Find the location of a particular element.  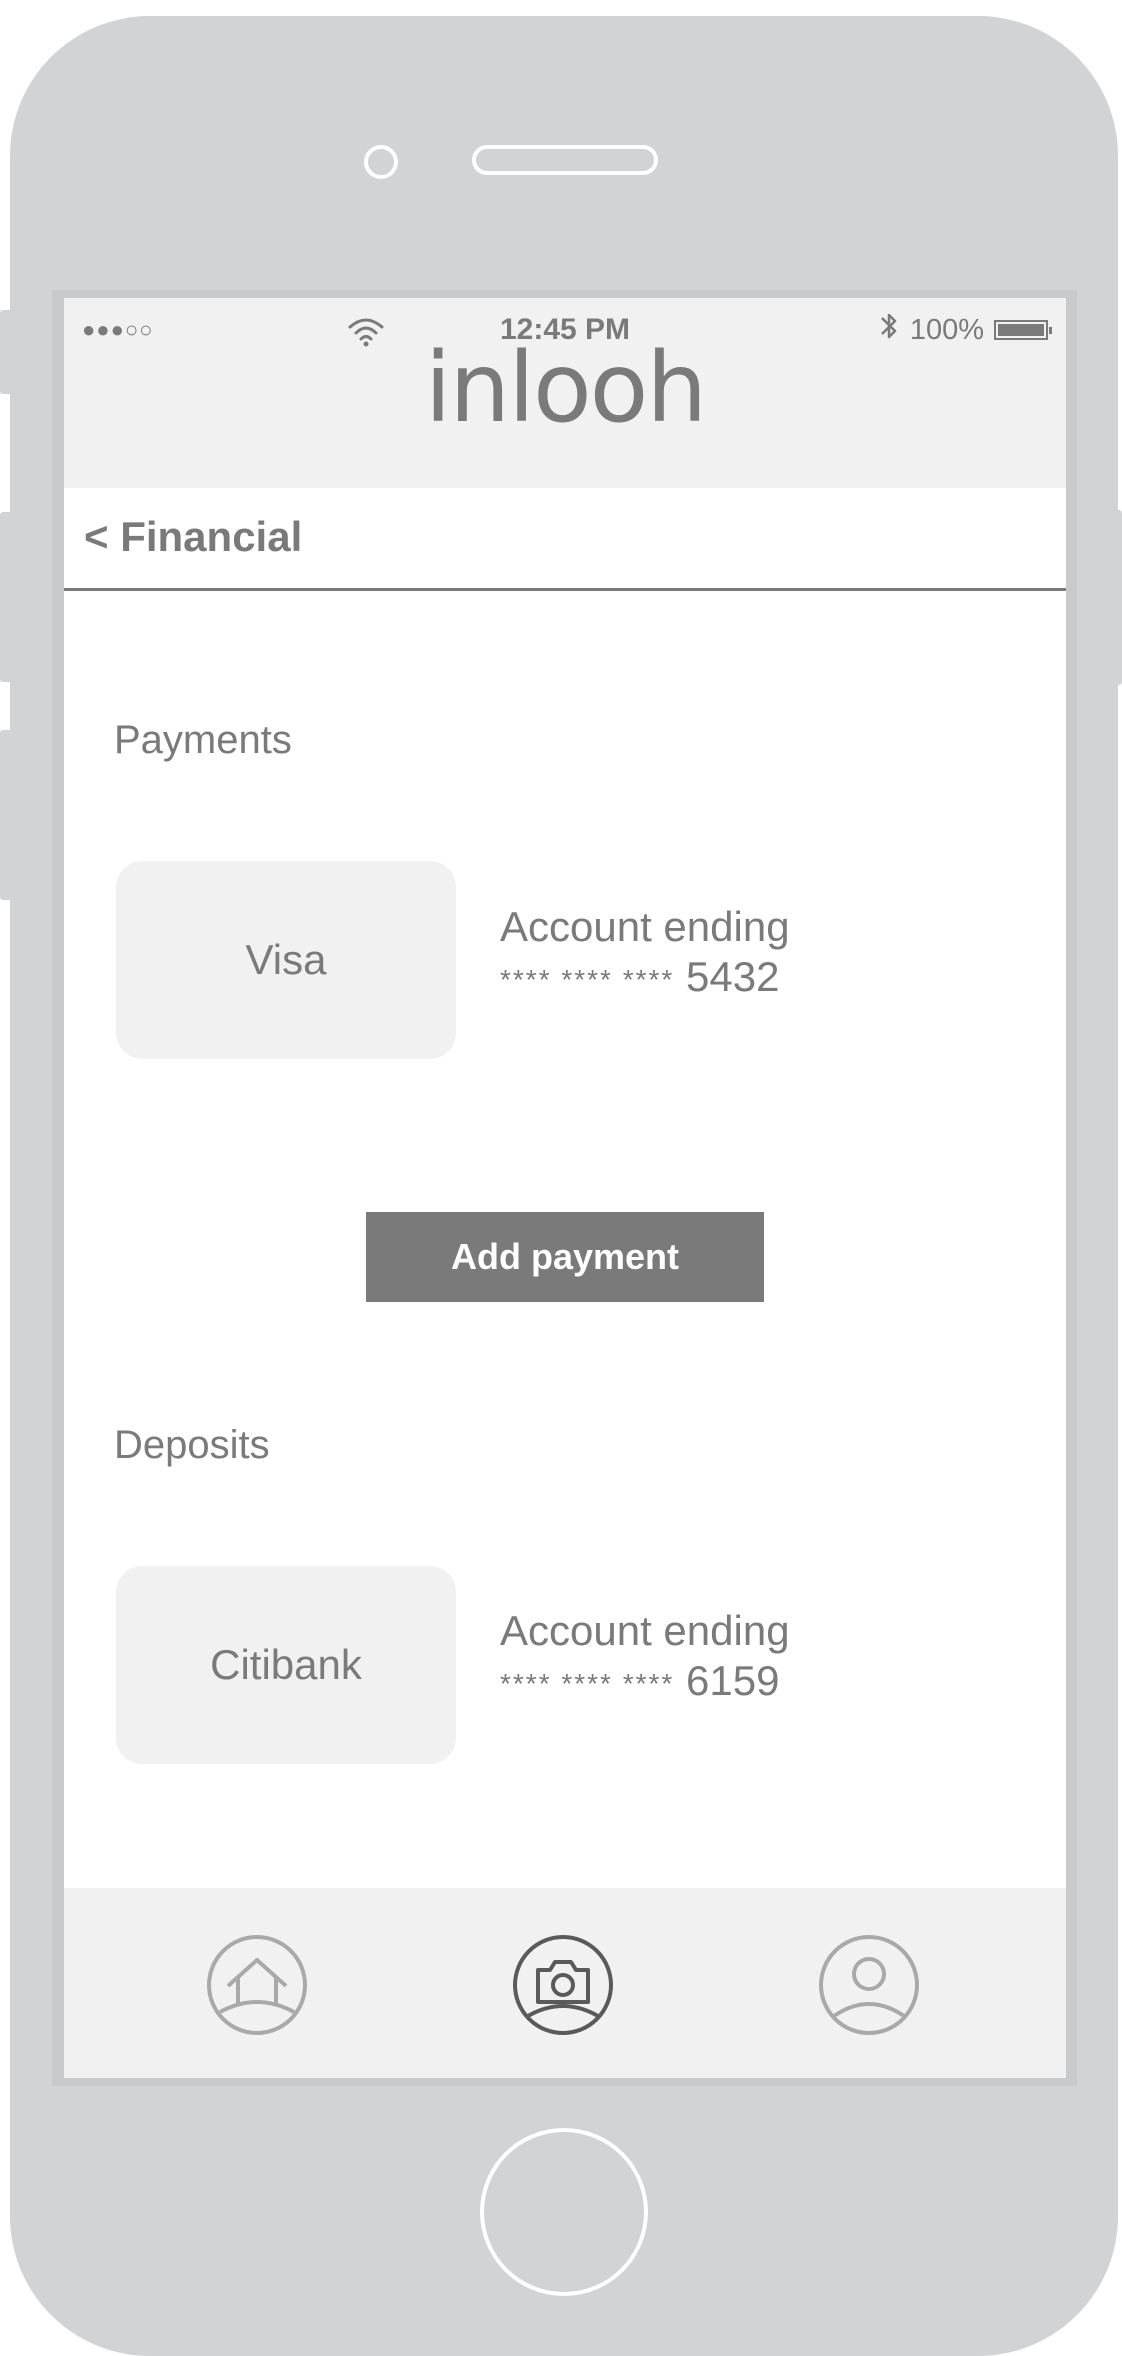

deposit-account-info: Account ending **** **** **** 6159 is located at coordinates (645, 1657).